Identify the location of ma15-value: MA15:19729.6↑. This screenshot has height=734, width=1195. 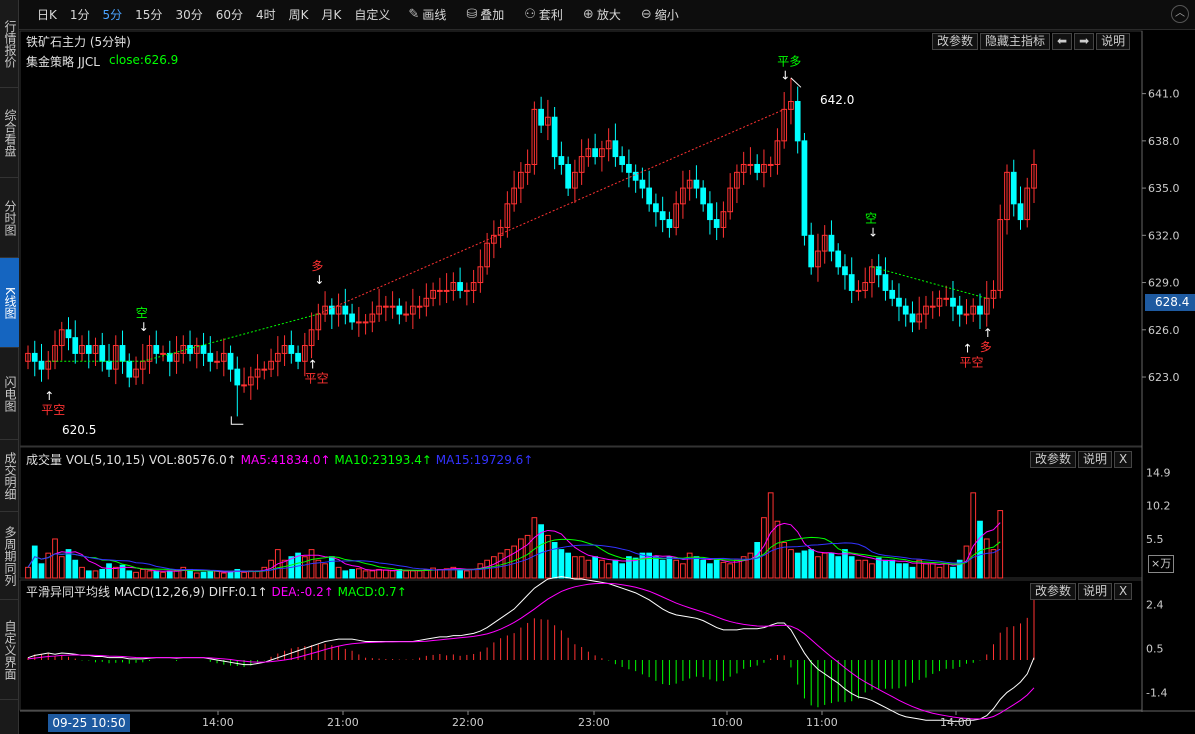
(484, 460).